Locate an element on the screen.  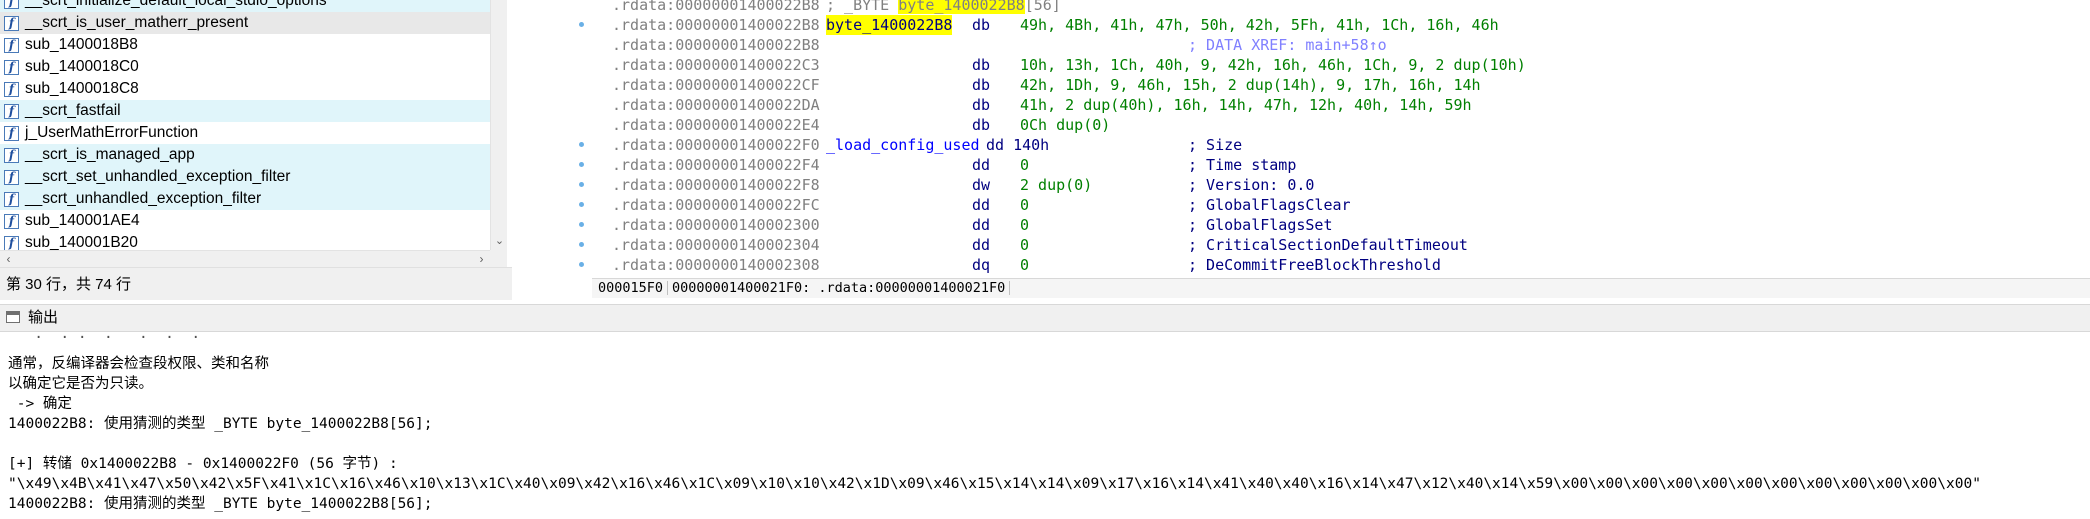
type-comment-suffix: [56] is located at coordinates (1042, 7).